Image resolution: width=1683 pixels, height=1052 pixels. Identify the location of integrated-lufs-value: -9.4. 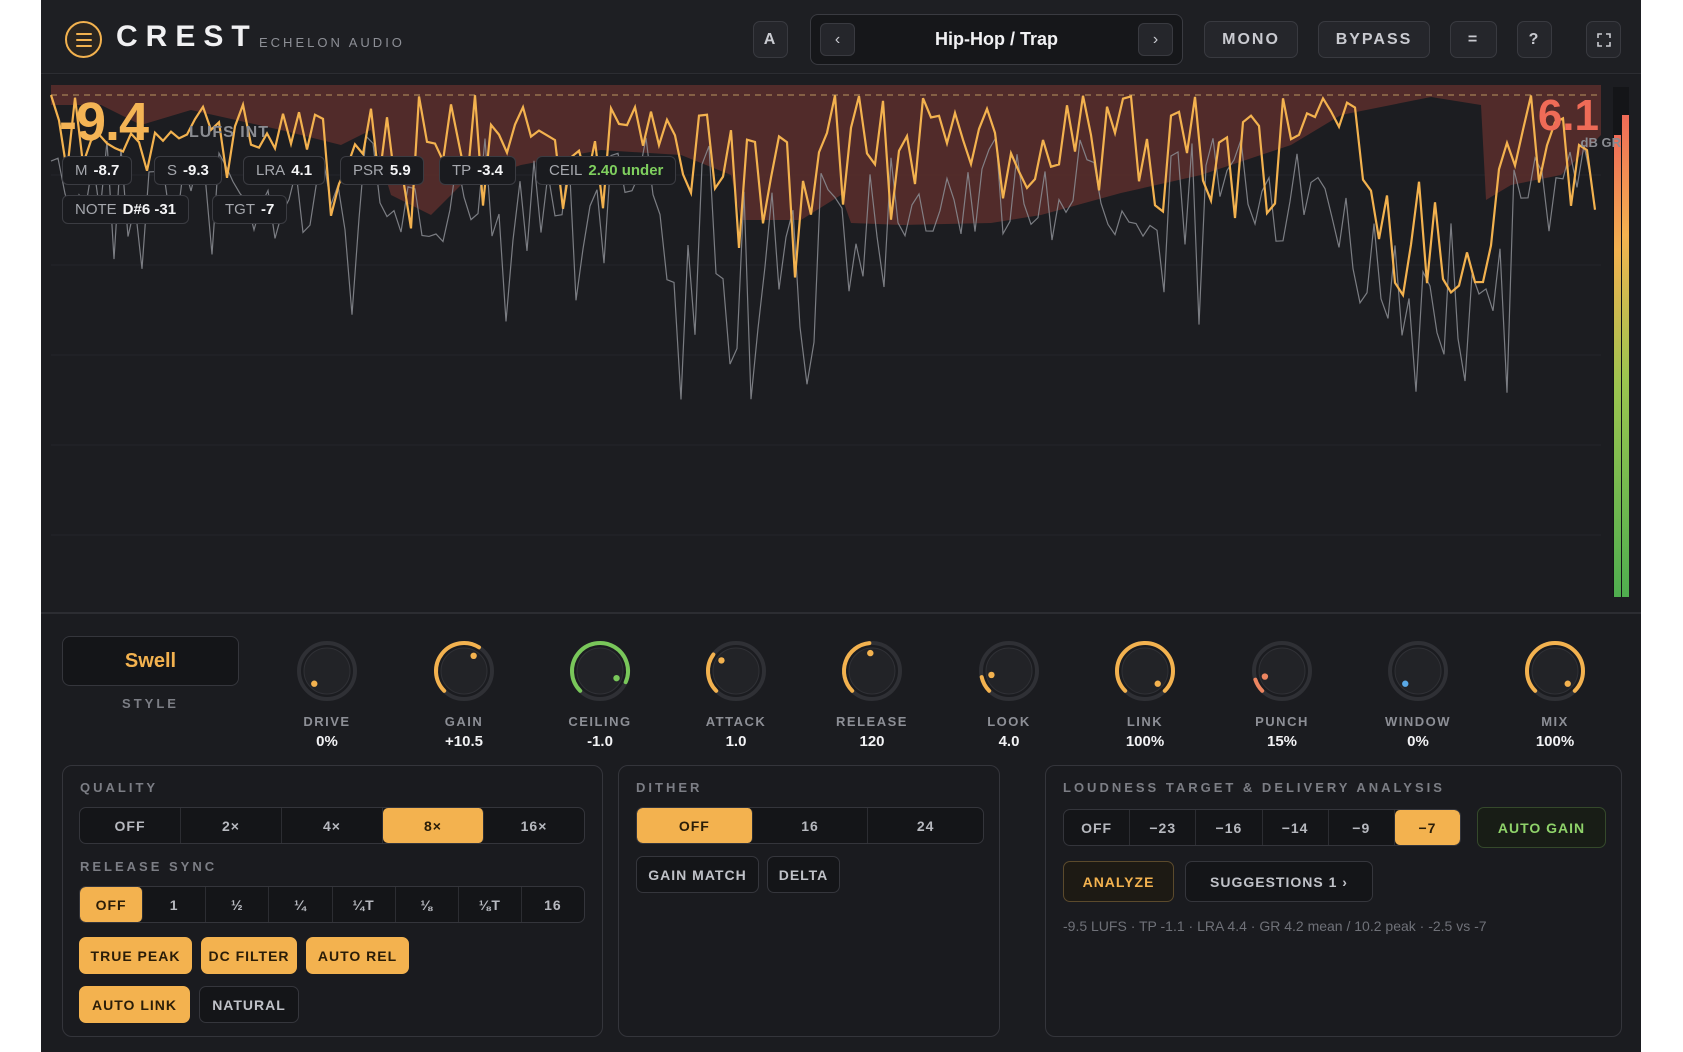
(104, 122).